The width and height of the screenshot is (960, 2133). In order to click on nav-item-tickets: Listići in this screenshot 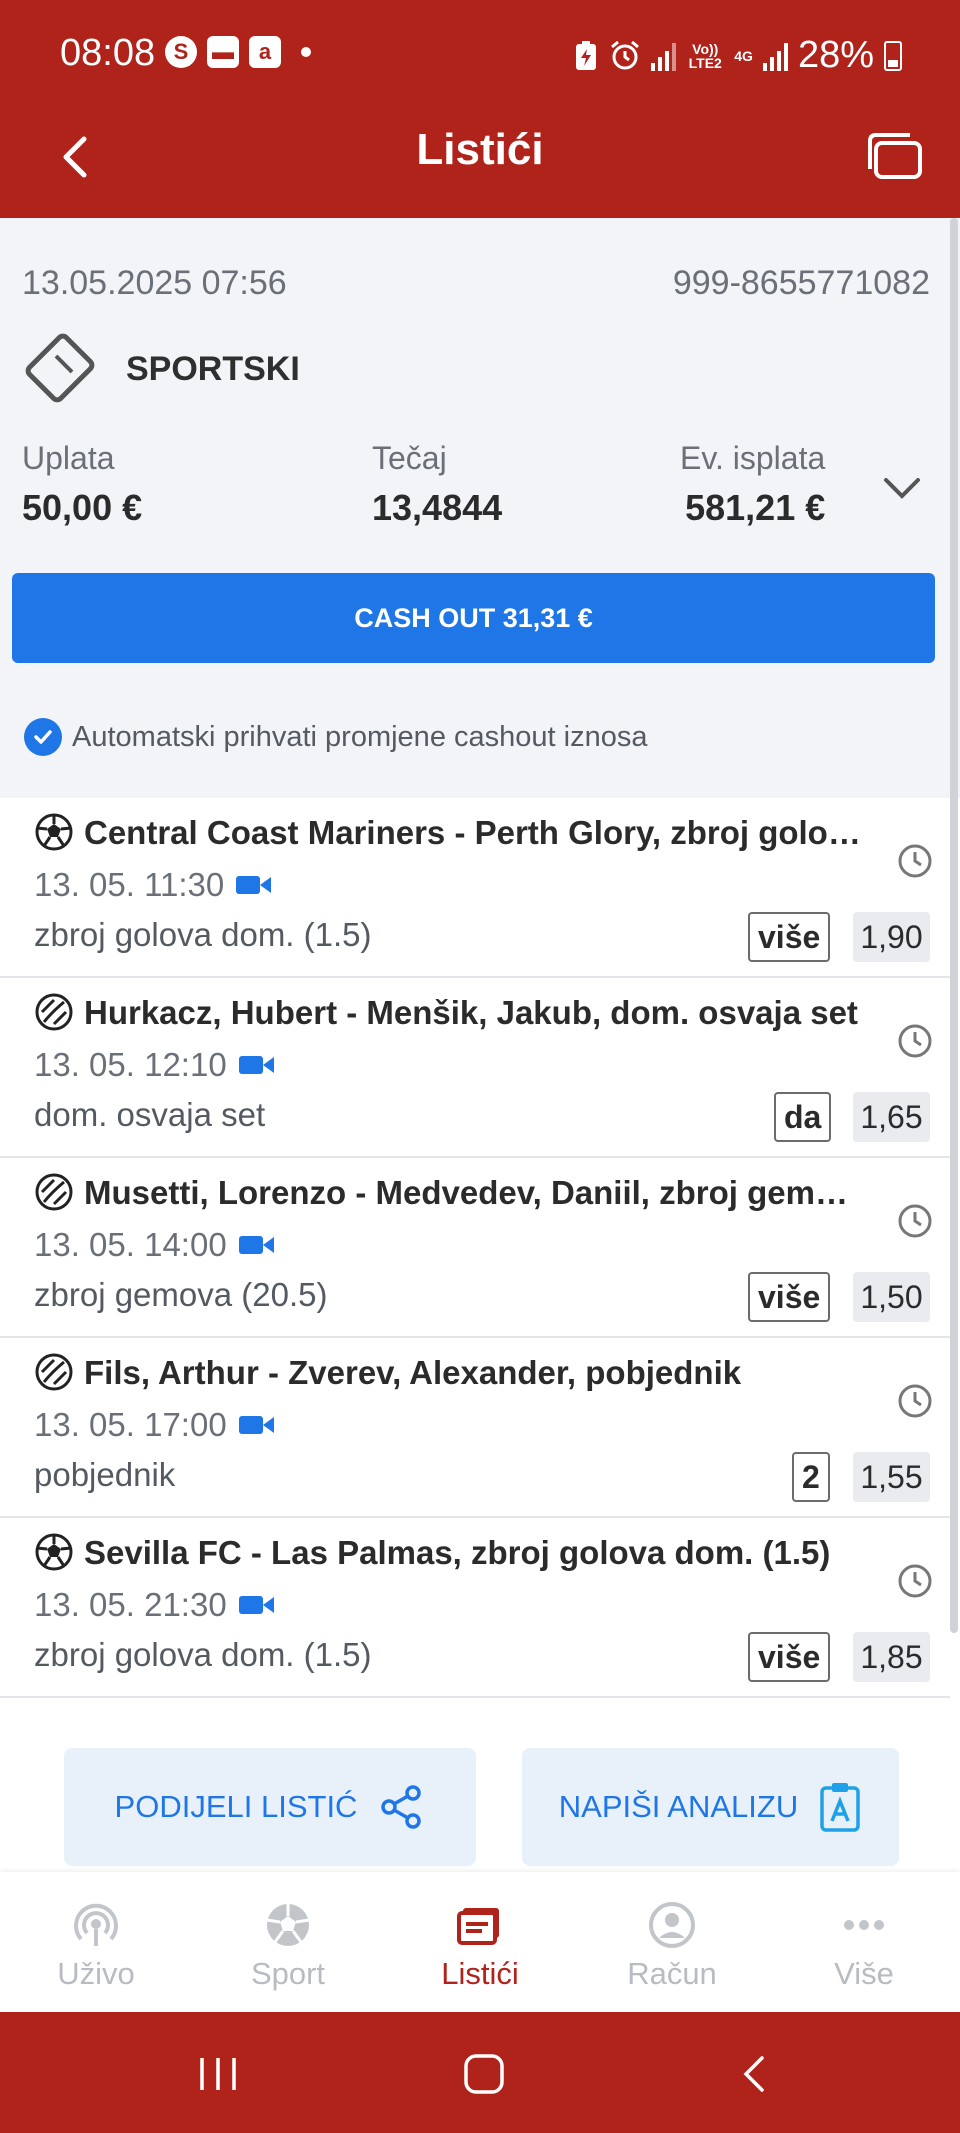, I will do `click(480, 1942)`.